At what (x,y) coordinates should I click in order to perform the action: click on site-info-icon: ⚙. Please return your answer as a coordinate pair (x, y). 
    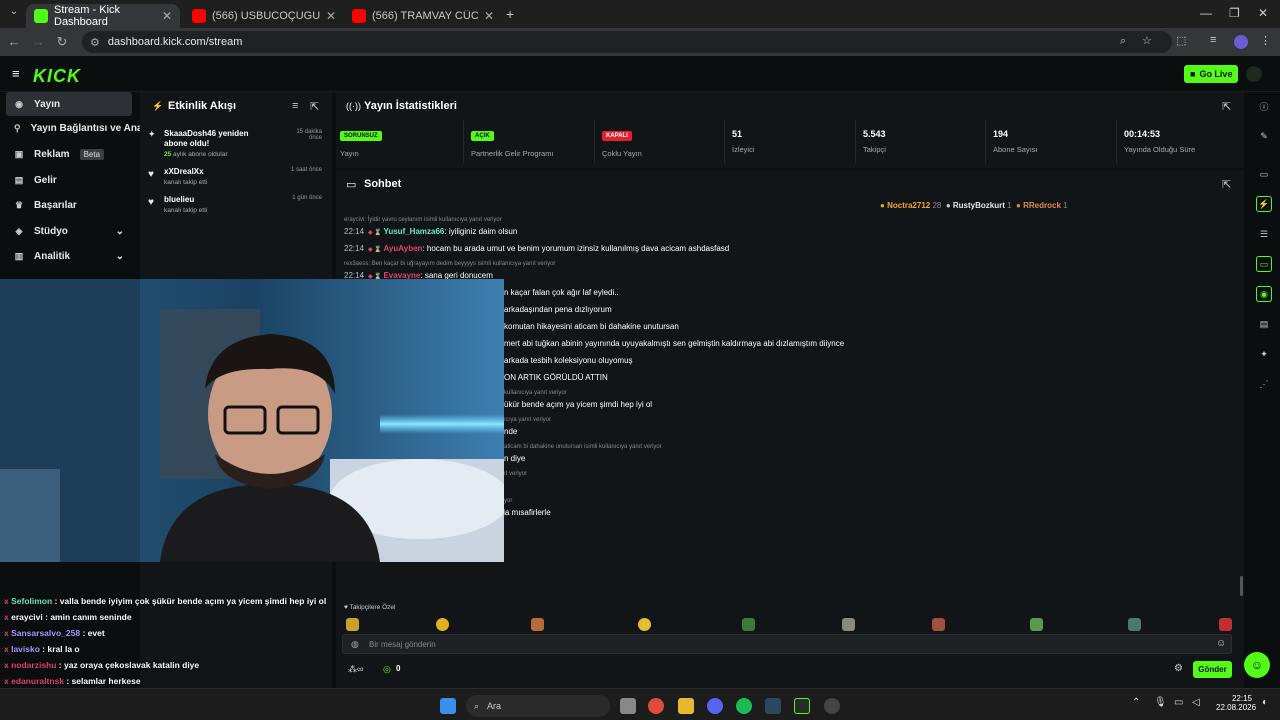
    Looking at the image, I should click on (95, 42).